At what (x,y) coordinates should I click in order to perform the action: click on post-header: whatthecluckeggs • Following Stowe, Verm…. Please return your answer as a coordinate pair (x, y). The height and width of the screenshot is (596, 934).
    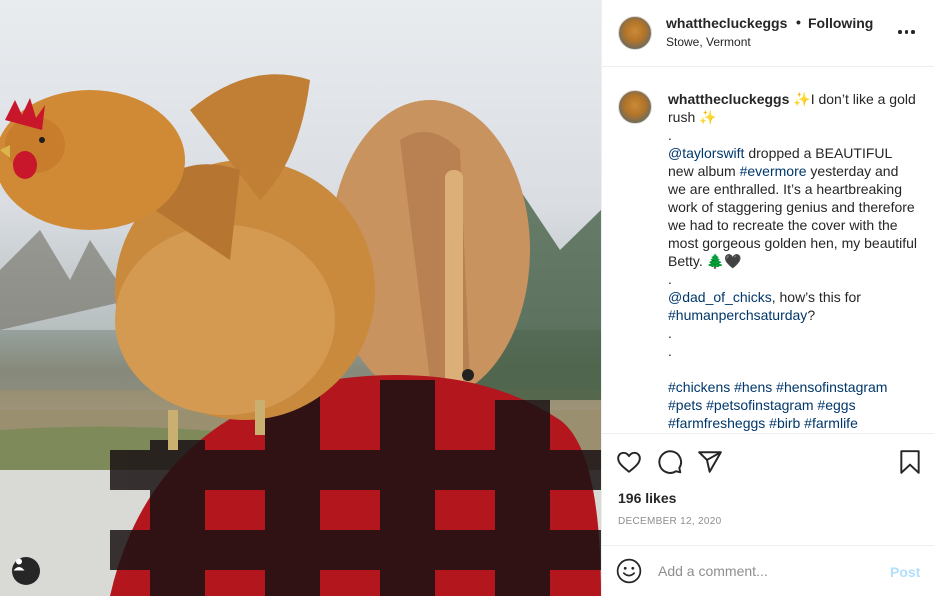
    Looking at the image, I should click on (768, 33).